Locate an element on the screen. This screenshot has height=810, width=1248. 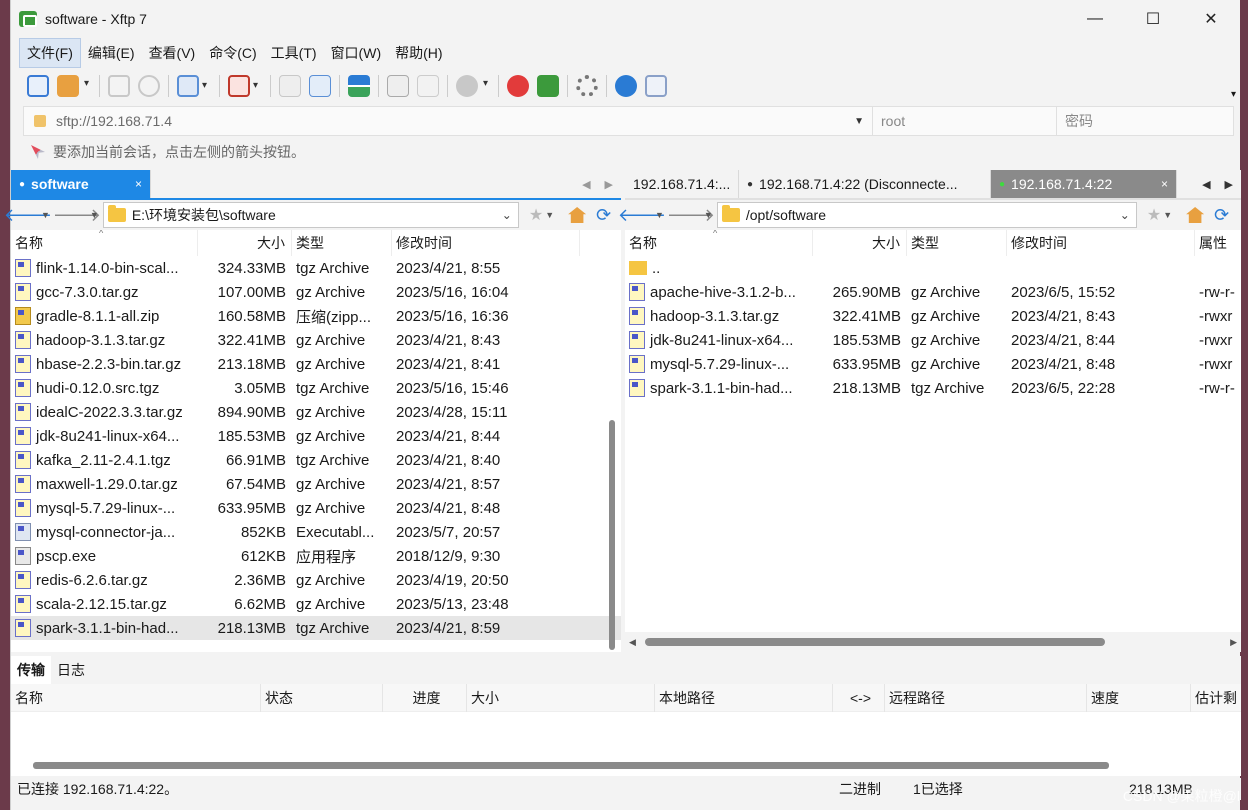
menu-edit: 编辑(E) is located at coordinates (111, 53).